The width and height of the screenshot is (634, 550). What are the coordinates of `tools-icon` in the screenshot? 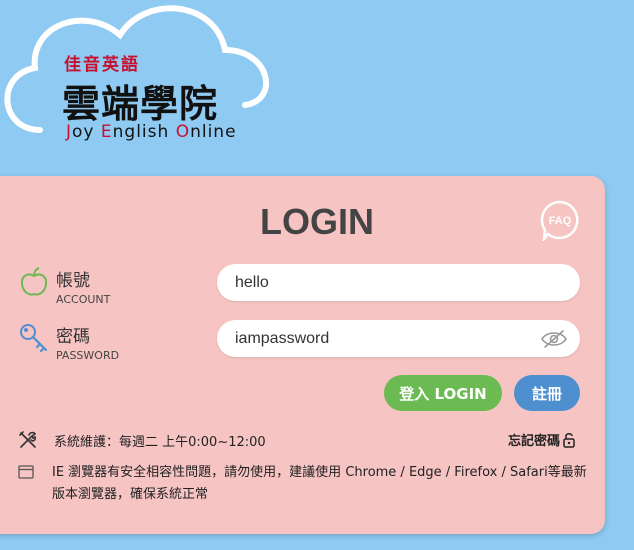 It's located at (28, 439).